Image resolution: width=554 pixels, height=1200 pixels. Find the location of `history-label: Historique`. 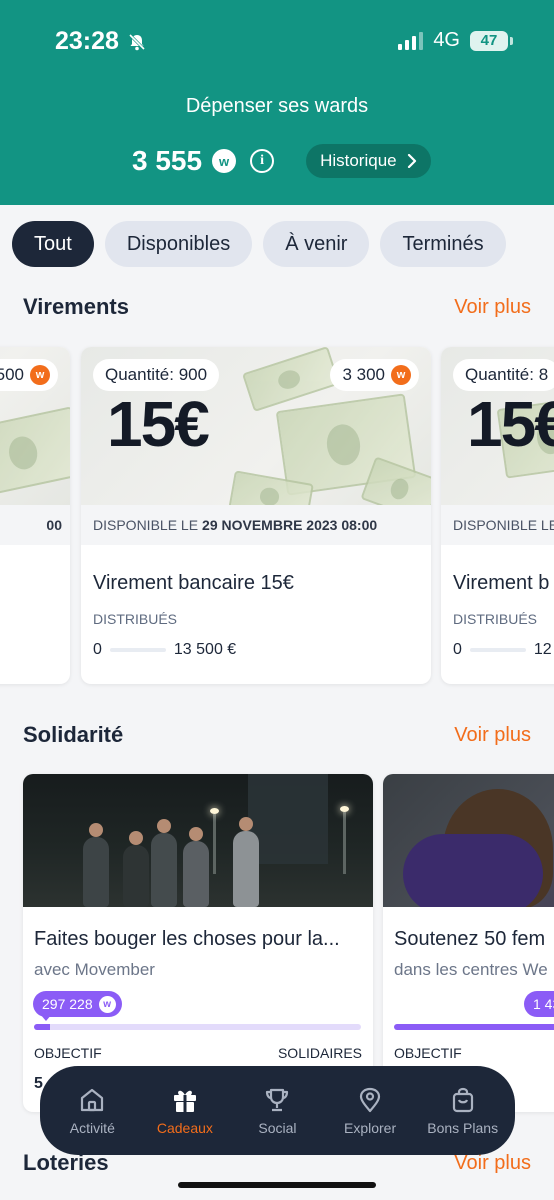

history-label: Historique is located at coordinates (358, 160).